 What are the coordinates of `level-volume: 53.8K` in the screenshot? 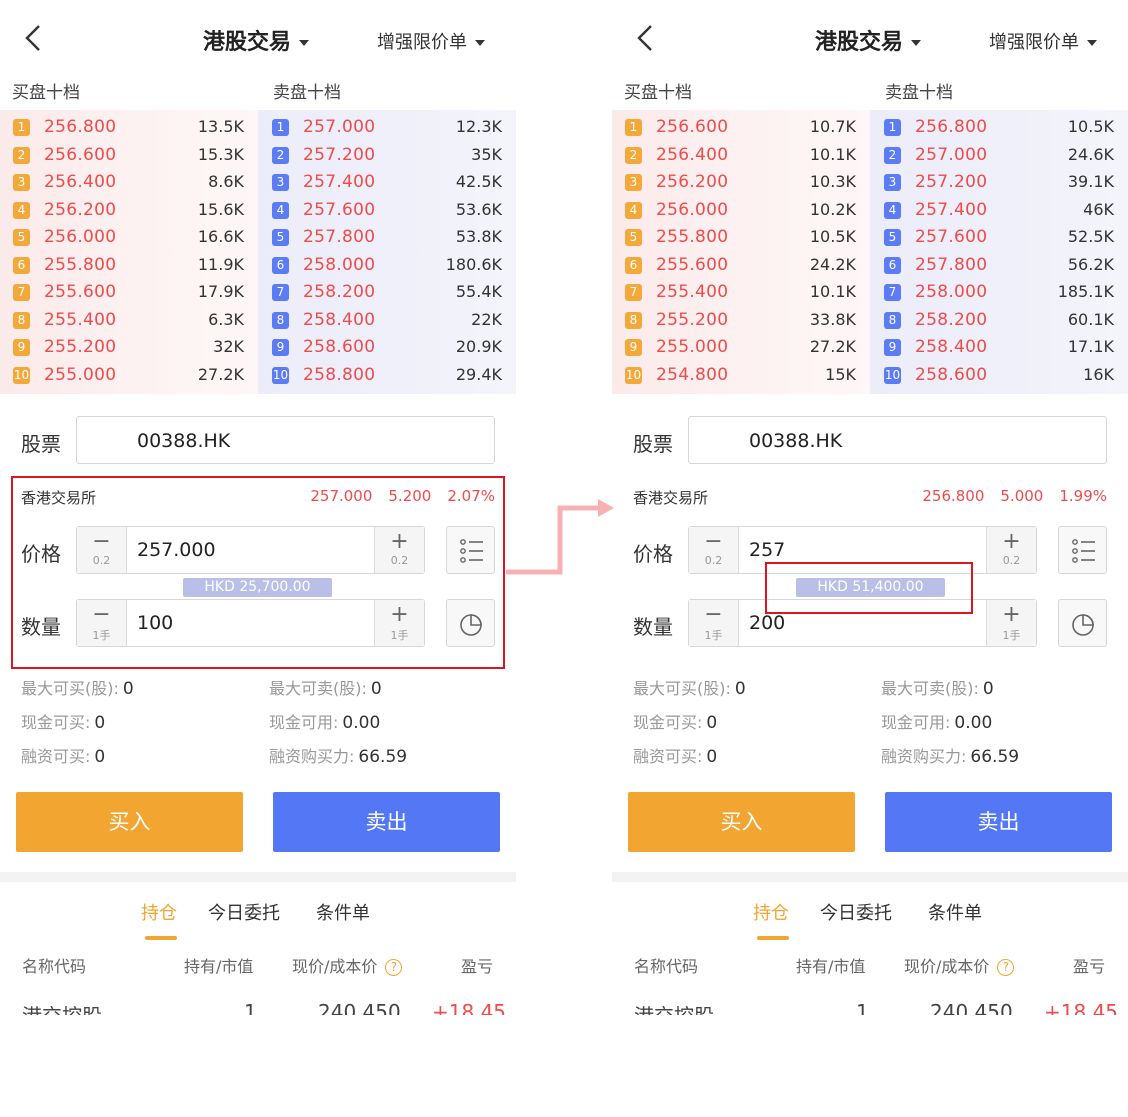 It's located at (478, 236).